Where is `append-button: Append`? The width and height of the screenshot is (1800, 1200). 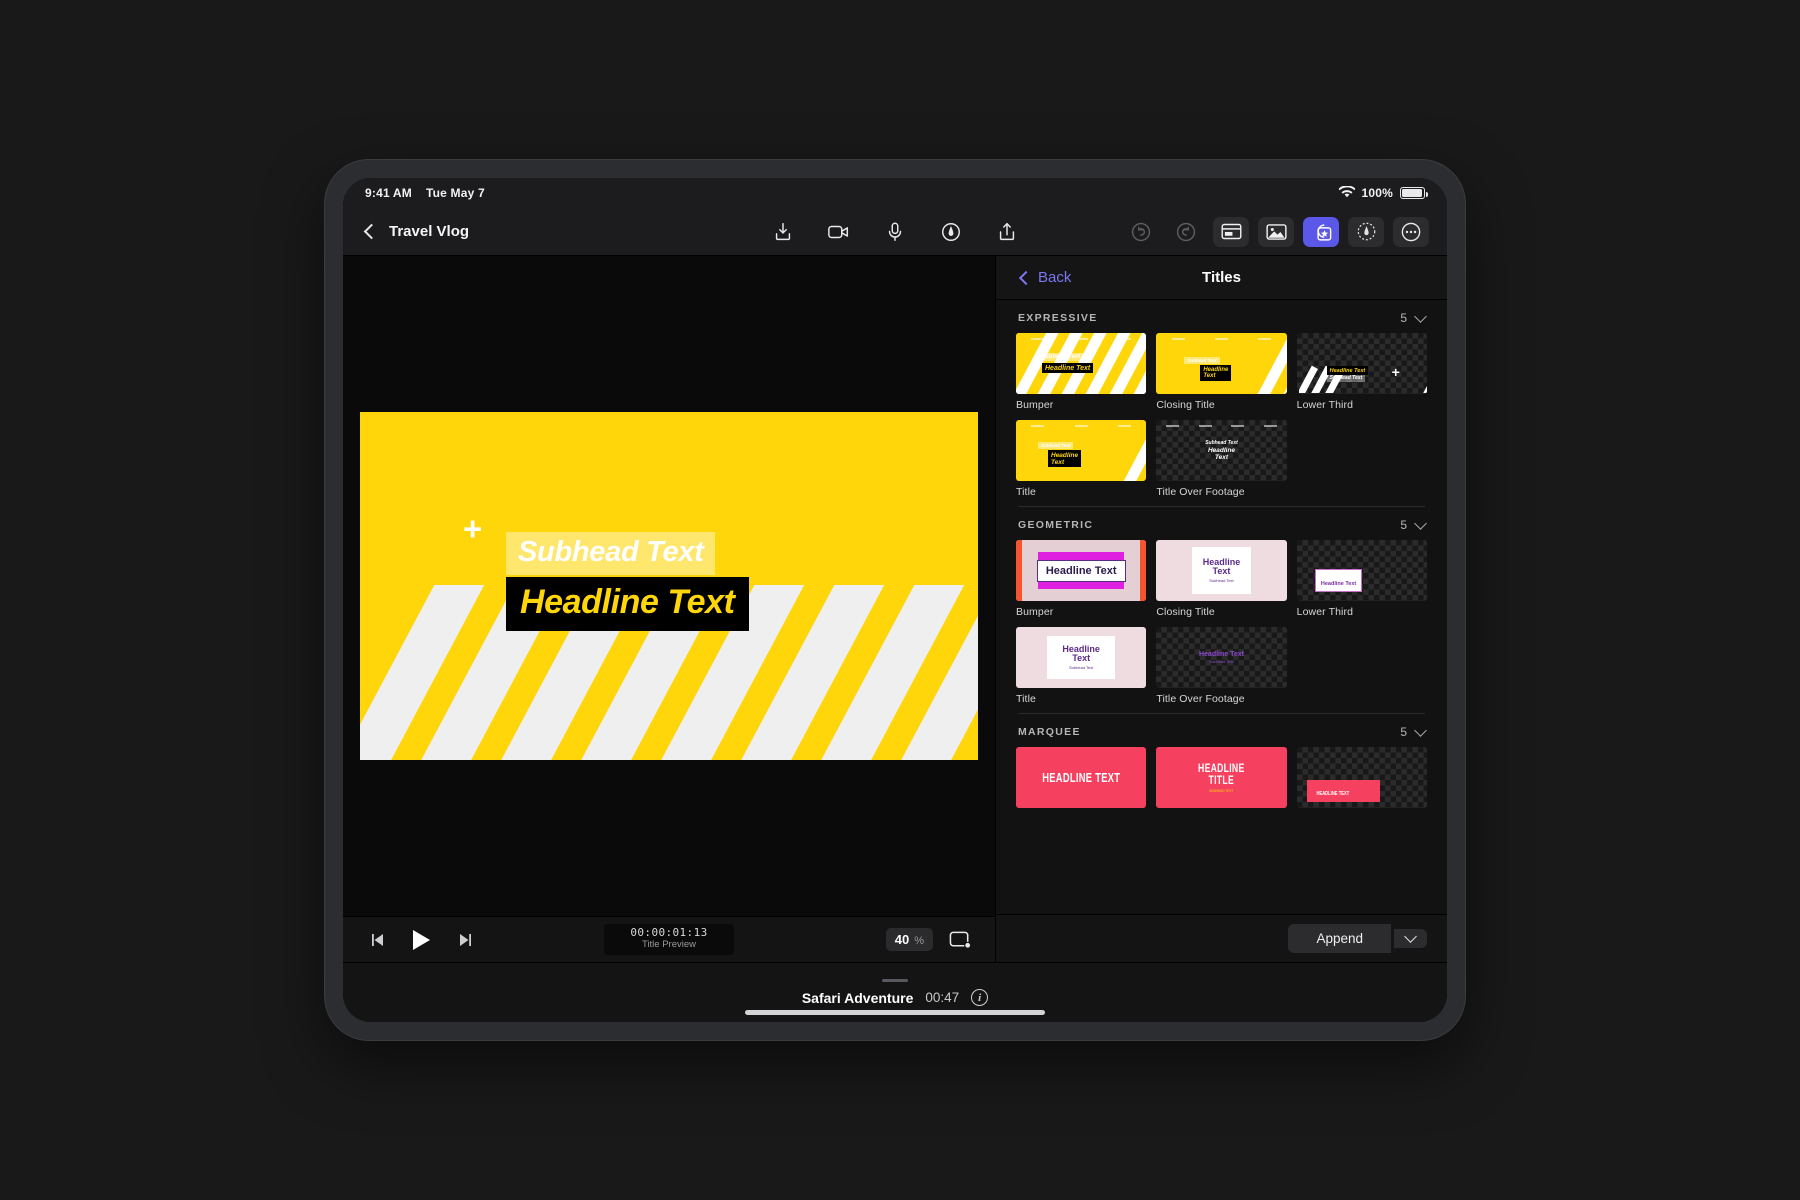 append-button: Append is located at coordinates (1339, 938).